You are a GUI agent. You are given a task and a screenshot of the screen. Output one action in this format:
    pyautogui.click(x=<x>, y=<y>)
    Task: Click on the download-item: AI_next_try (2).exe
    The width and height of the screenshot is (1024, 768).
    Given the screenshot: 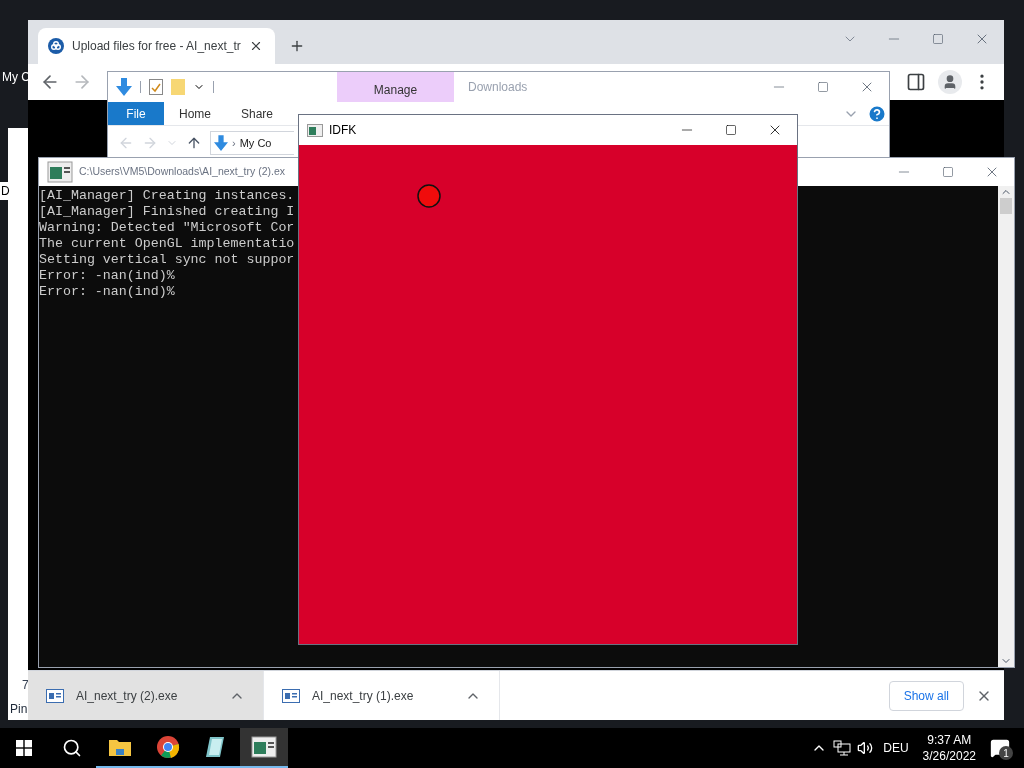 What is the action you would take?
    pyautogui.click(x=146, y=695)
    